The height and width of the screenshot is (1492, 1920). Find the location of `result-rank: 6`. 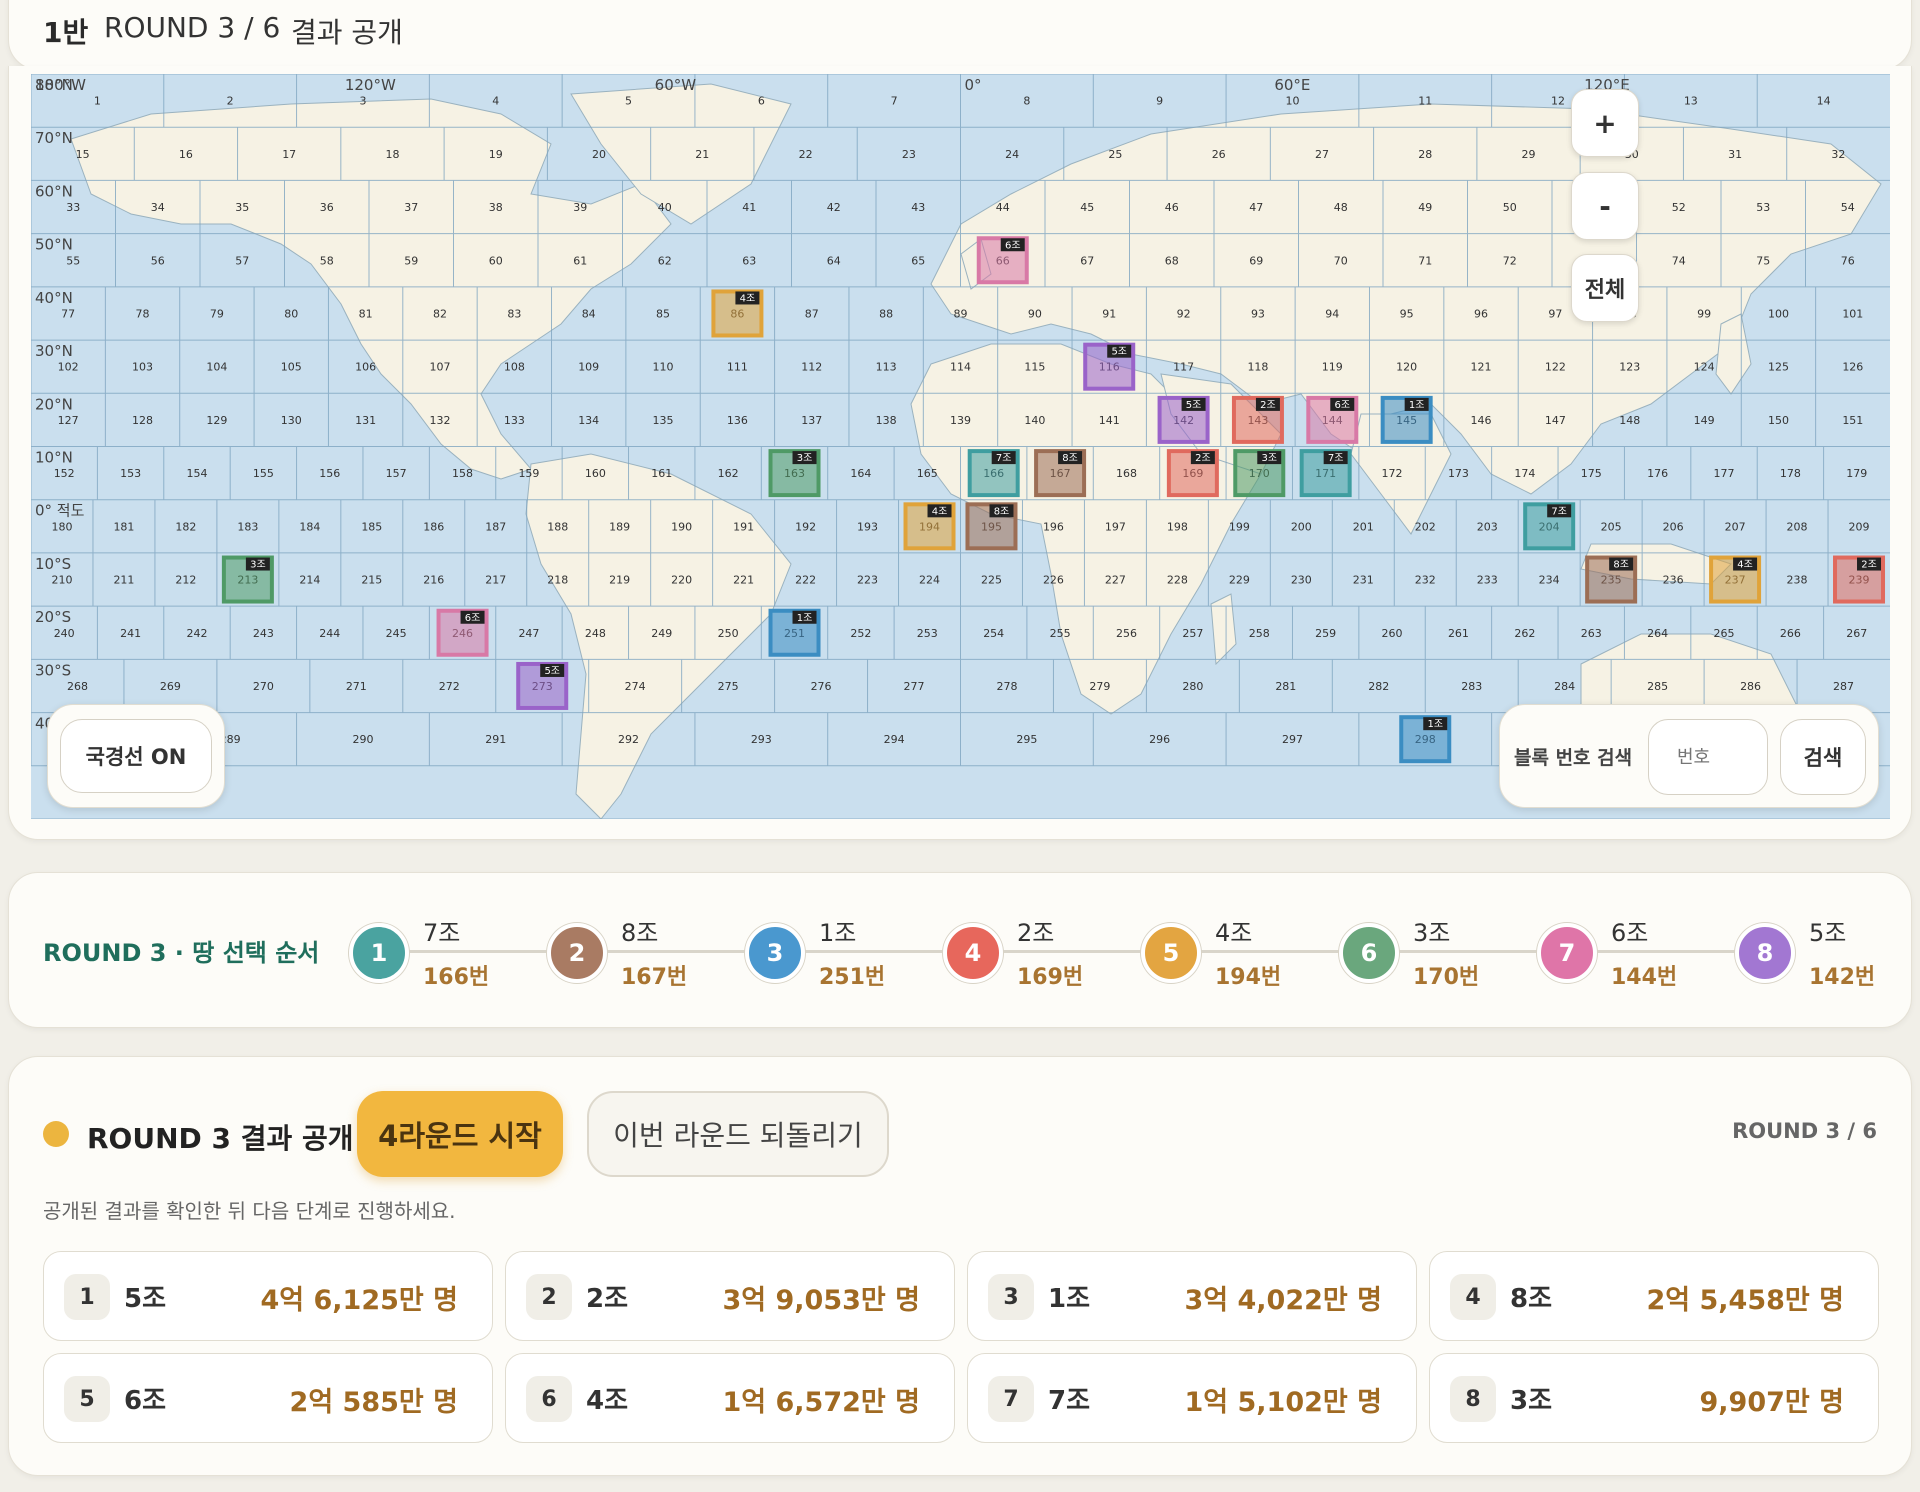

result-rank: 6 is located at coordinates (549, 1399).